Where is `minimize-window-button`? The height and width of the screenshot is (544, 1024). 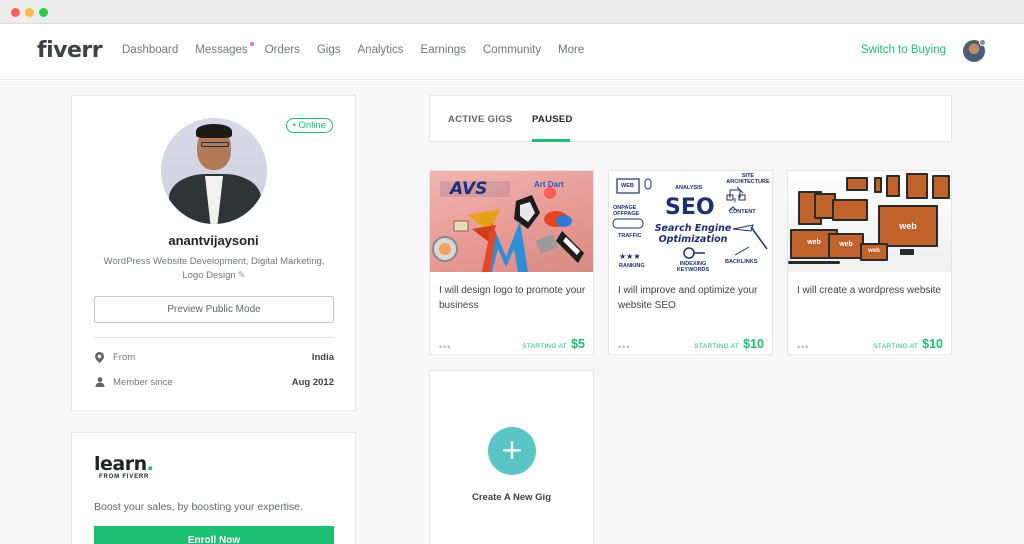 minimize-window-button is located at coordinates (29, 12).